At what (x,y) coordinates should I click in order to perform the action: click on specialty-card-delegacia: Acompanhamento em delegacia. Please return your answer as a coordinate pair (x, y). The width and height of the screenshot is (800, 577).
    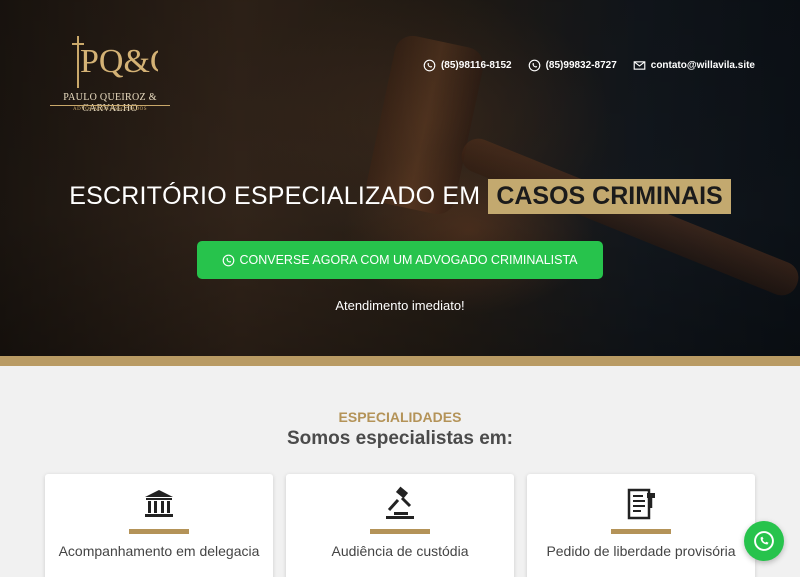
    Looking at the image, I should click on (159, 525).